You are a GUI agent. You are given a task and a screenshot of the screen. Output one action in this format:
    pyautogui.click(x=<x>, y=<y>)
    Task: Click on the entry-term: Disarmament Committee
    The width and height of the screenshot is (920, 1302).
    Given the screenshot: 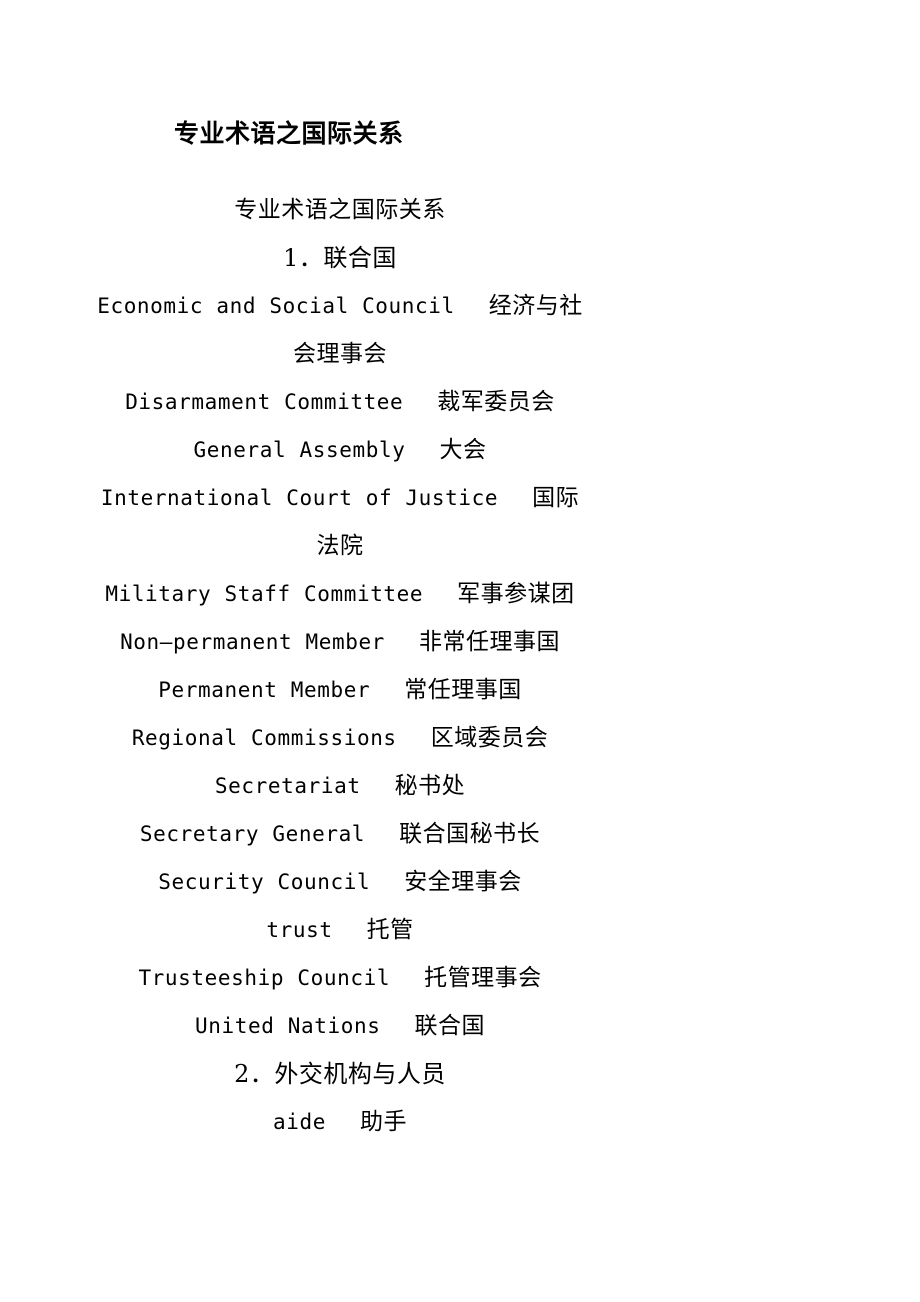 What is the action you would take?
    pyautogui.click(x=264, y=402)
    